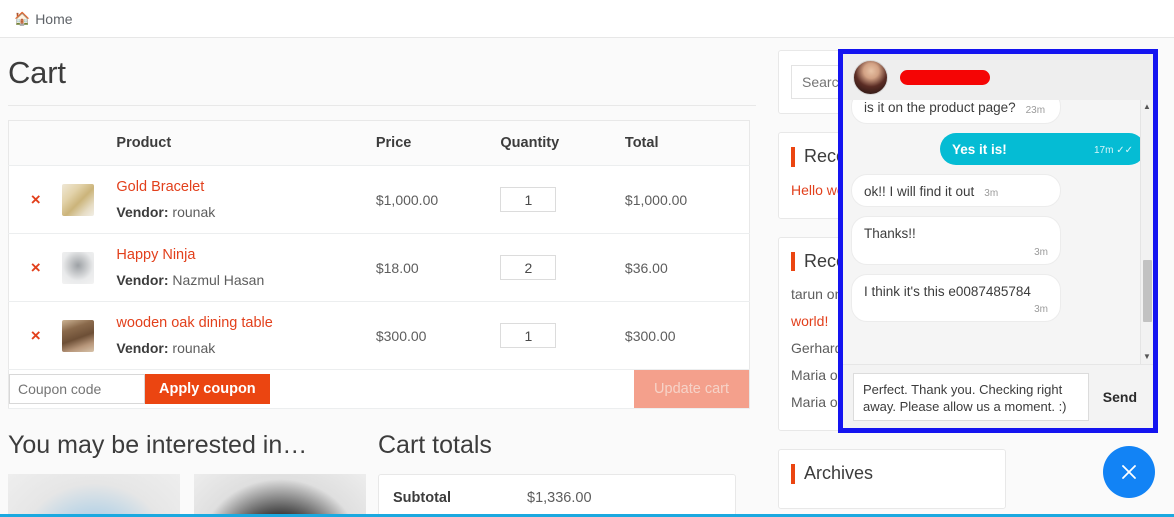 Image resolution: width=1174 pixels, height=517 pixels. What do you see at coordinates (1042, 148) in the screenshot?
I see `chat-message-outgoing: Yes it is! 17m ✓✓` at bounding box center [1042, 148].